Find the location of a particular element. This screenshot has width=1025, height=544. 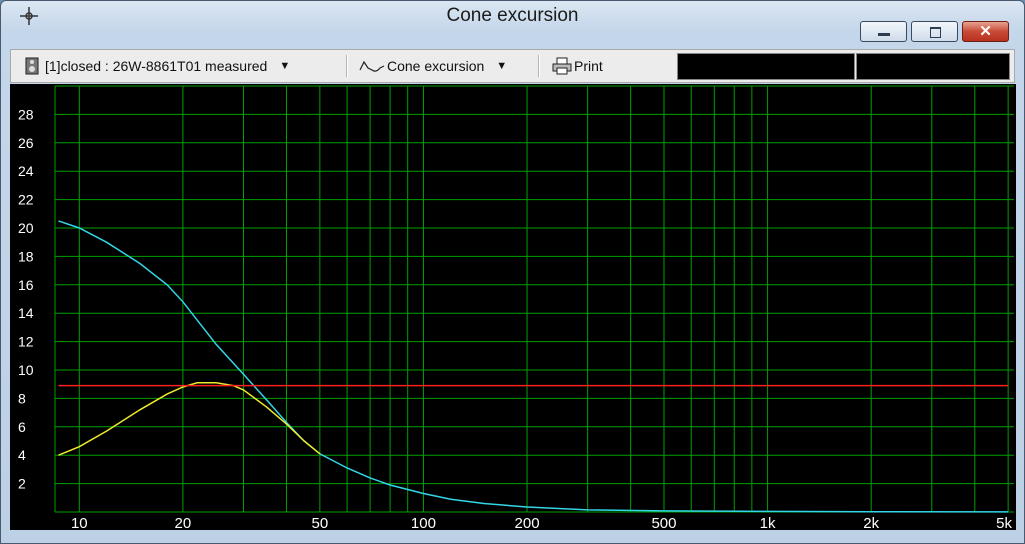

project-dropdown-label: [1]closed : 26W-8861T01 measured is located at coordinates (156, 66).